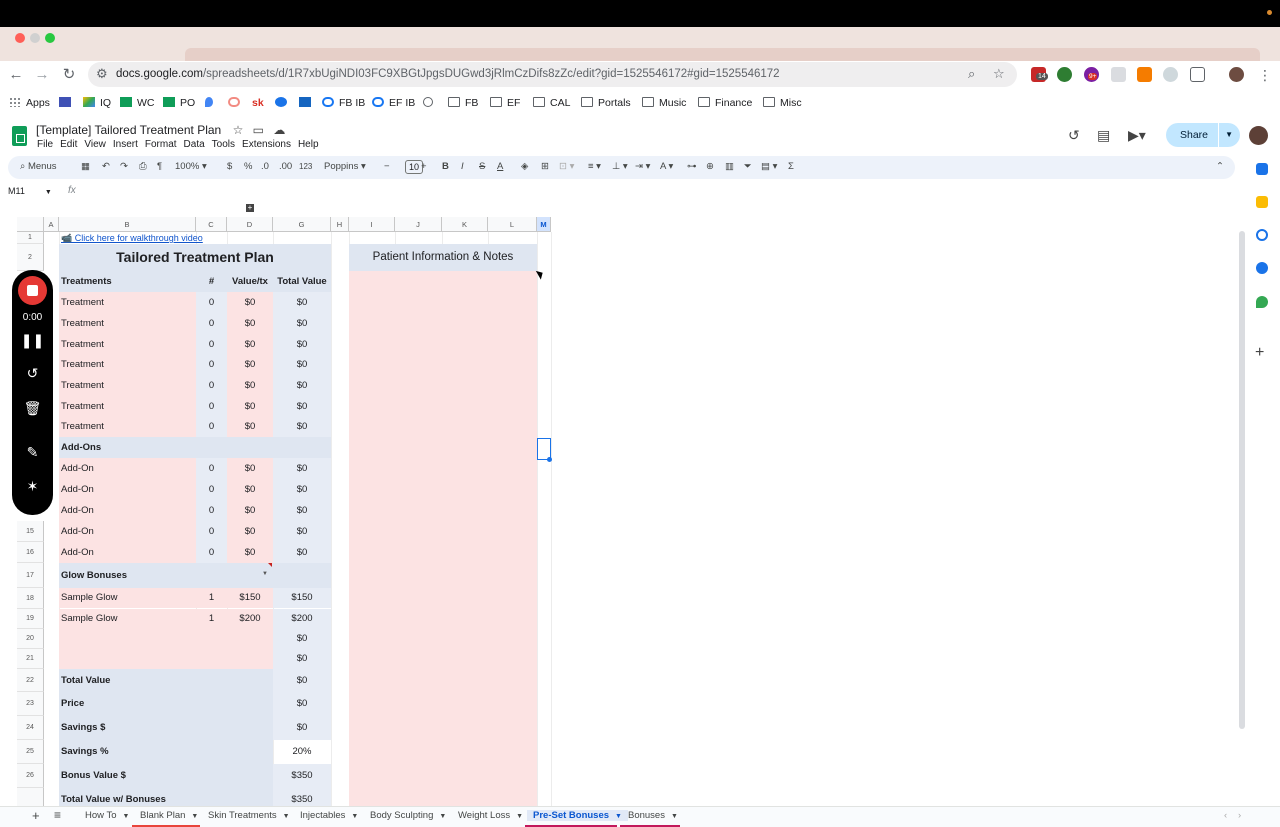 Image resolution: width=1280 pixels, height=827 pixels. What do you see at coordinates (69, 75) in the screenshot?
I see `reload-icon: ↻` at bounding box center [69, 75].